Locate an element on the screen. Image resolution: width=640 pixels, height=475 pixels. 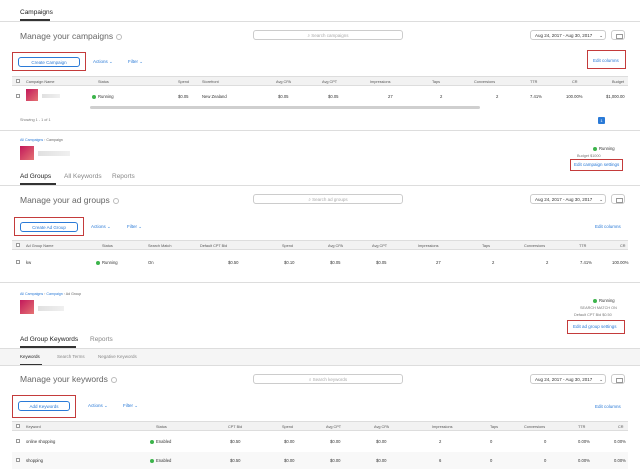
column-header: Default CPT Bid is located at coordinates (213, 246).